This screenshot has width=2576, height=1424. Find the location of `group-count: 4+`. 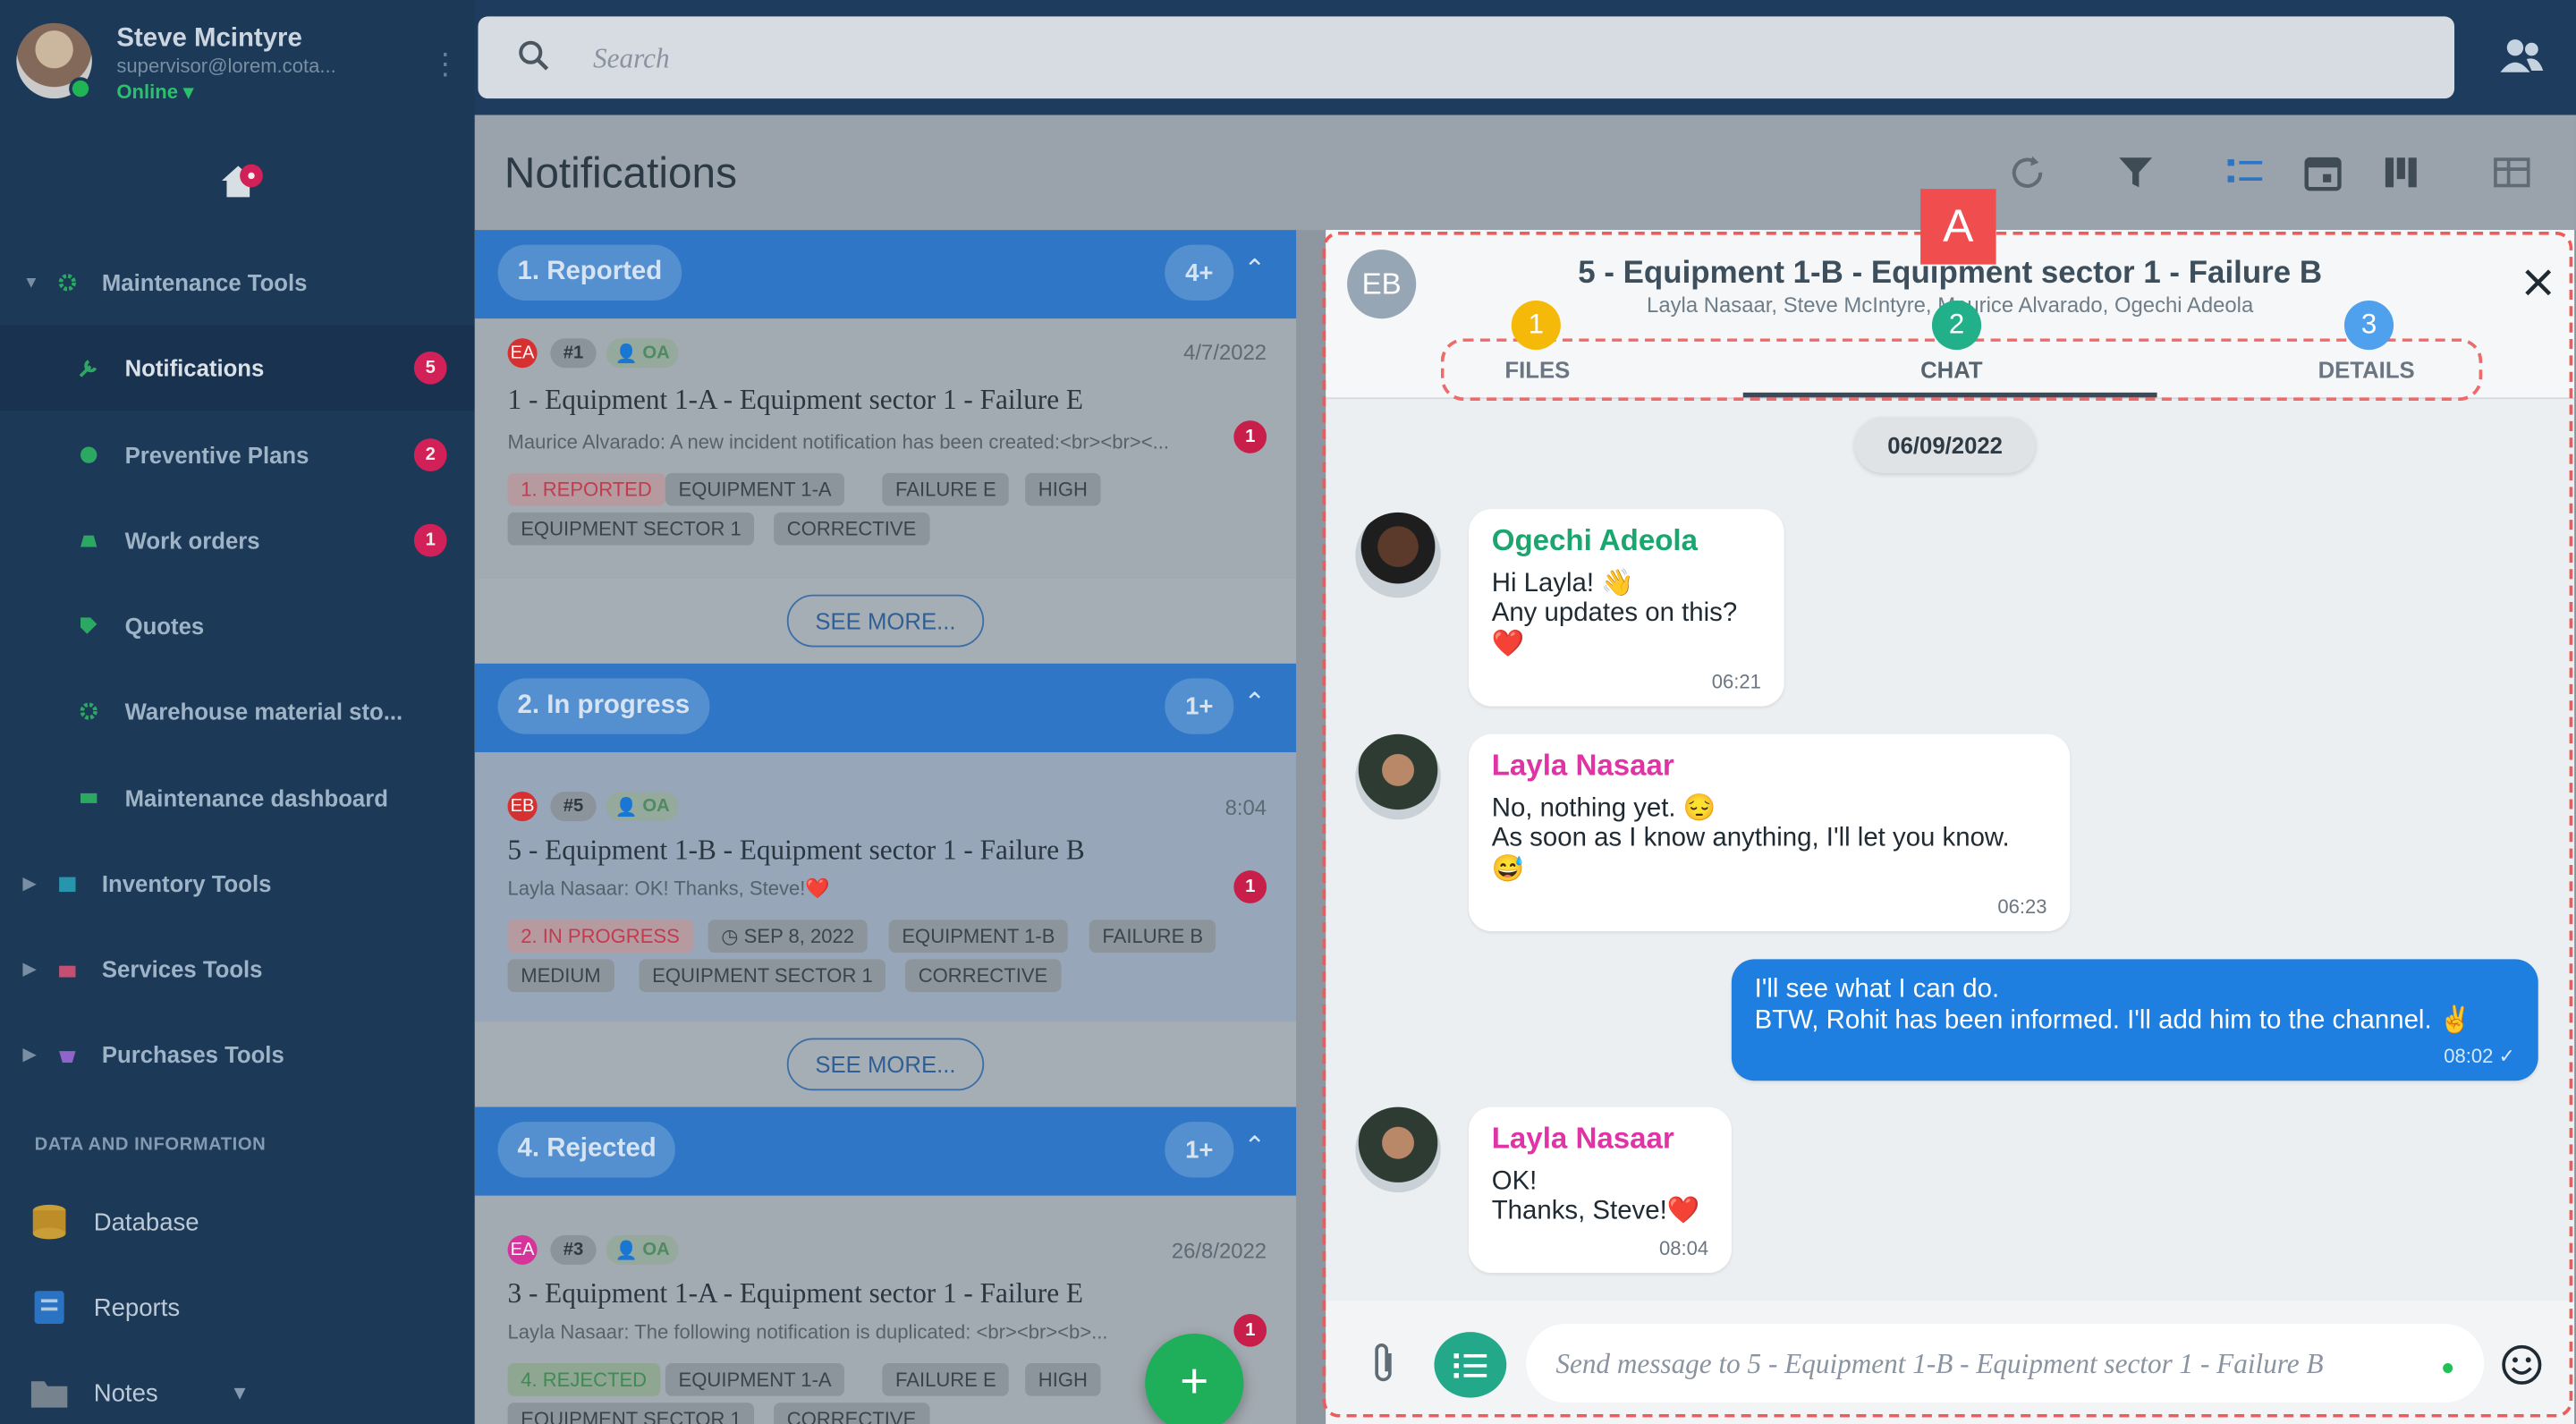

group-count: 4+ is located at coordinates (1199, 272).